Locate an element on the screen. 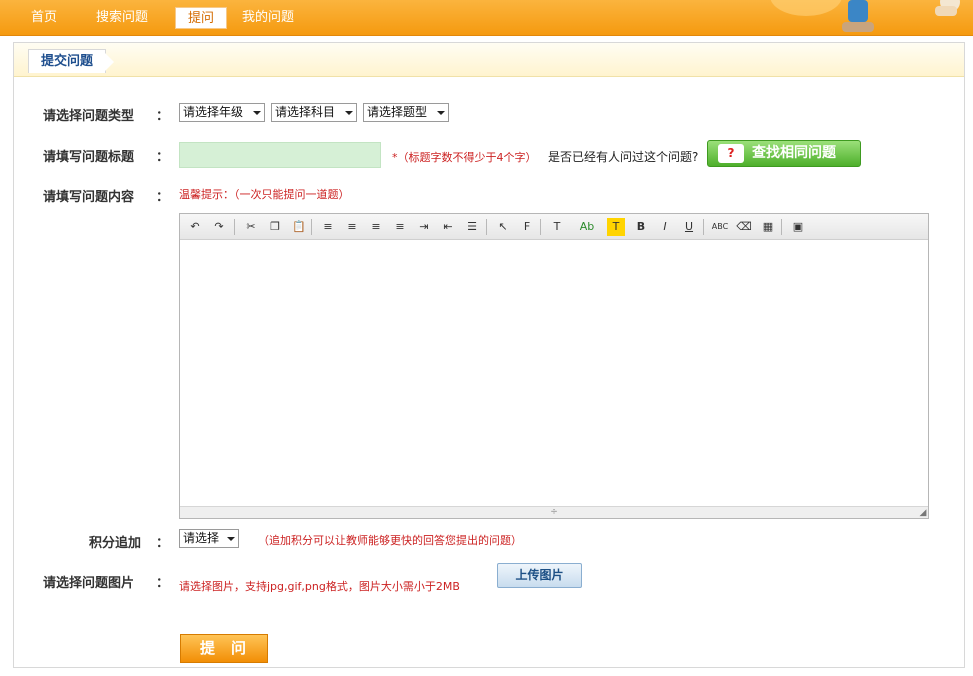  question-type-select: 请选择题型 is located at coordinates (406, 112).